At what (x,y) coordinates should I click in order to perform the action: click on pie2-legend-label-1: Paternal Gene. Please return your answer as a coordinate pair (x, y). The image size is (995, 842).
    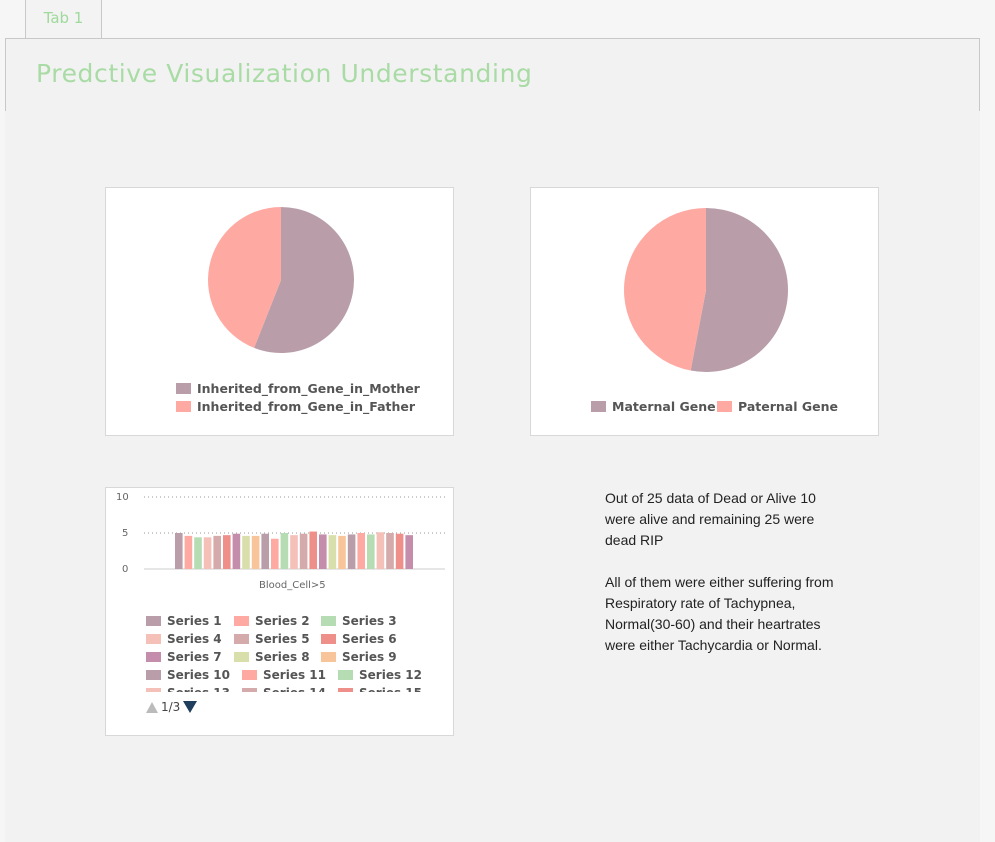
    Looking at the image, I should click on (788, 406).